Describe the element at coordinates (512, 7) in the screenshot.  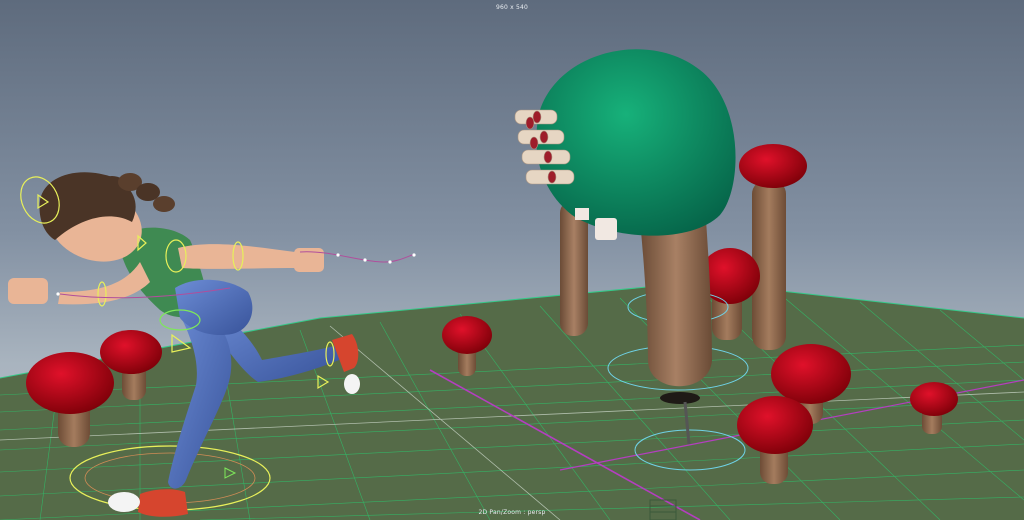
I see `resolution-gate-label: 960 x 540` at that location.